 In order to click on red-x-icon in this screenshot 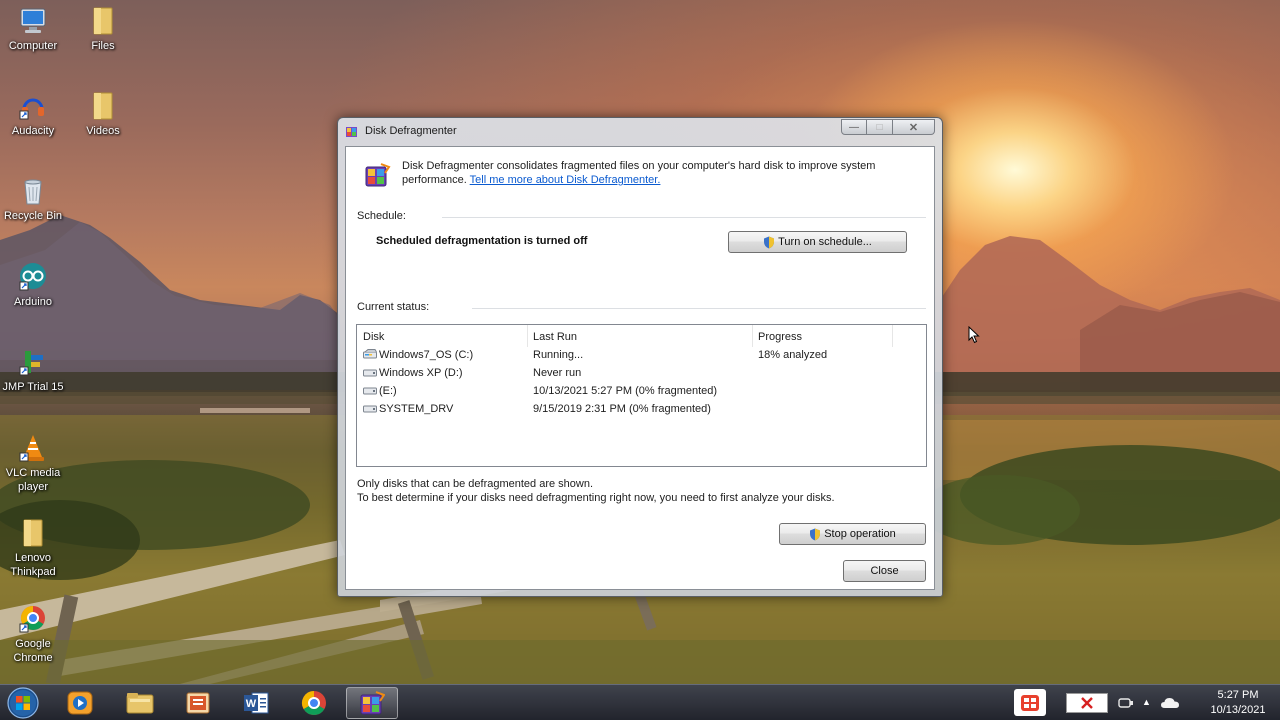, I will do `click(1087, 703)`.